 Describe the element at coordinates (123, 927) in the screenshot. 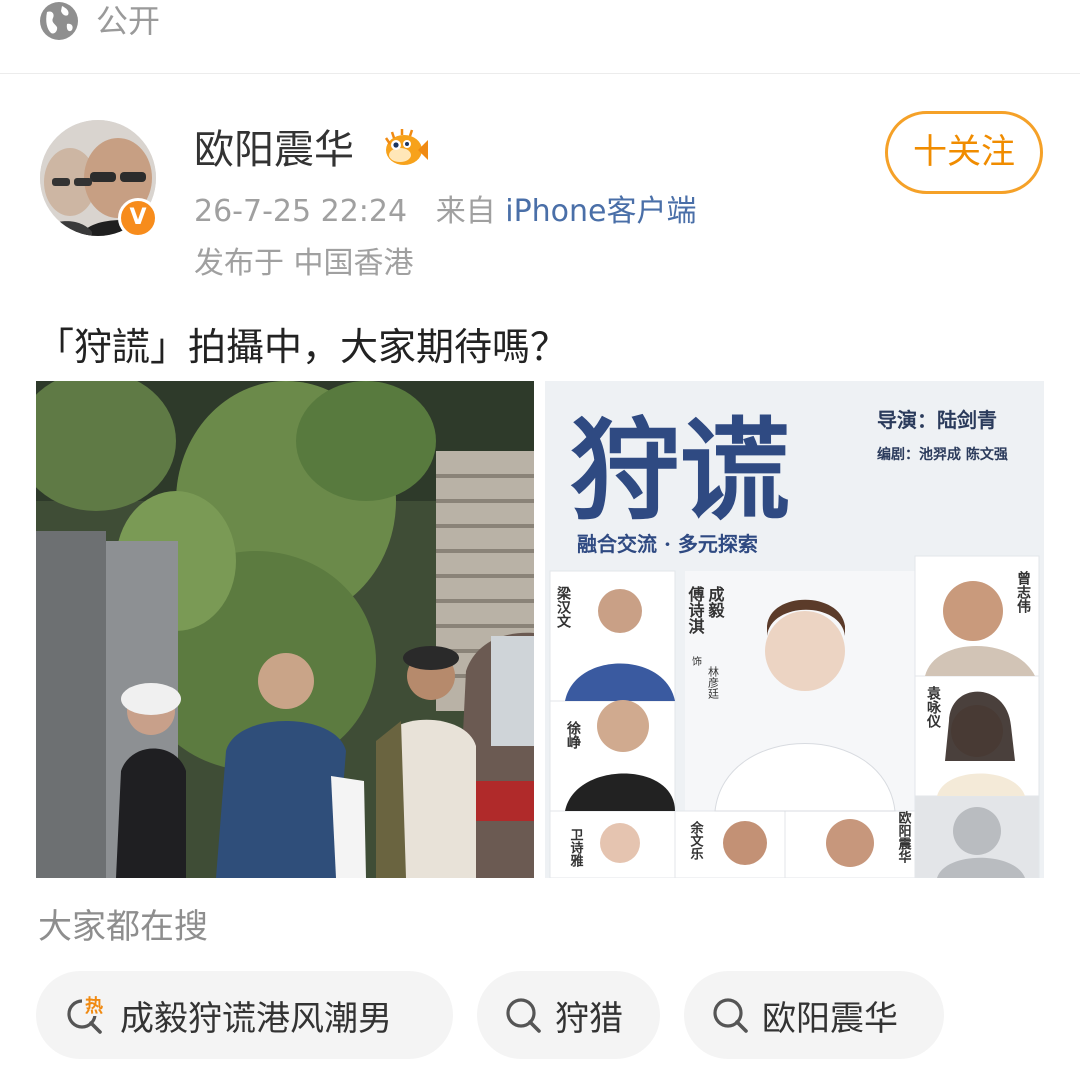

I see `trending-search-heading: 大家都在搜` at that location.